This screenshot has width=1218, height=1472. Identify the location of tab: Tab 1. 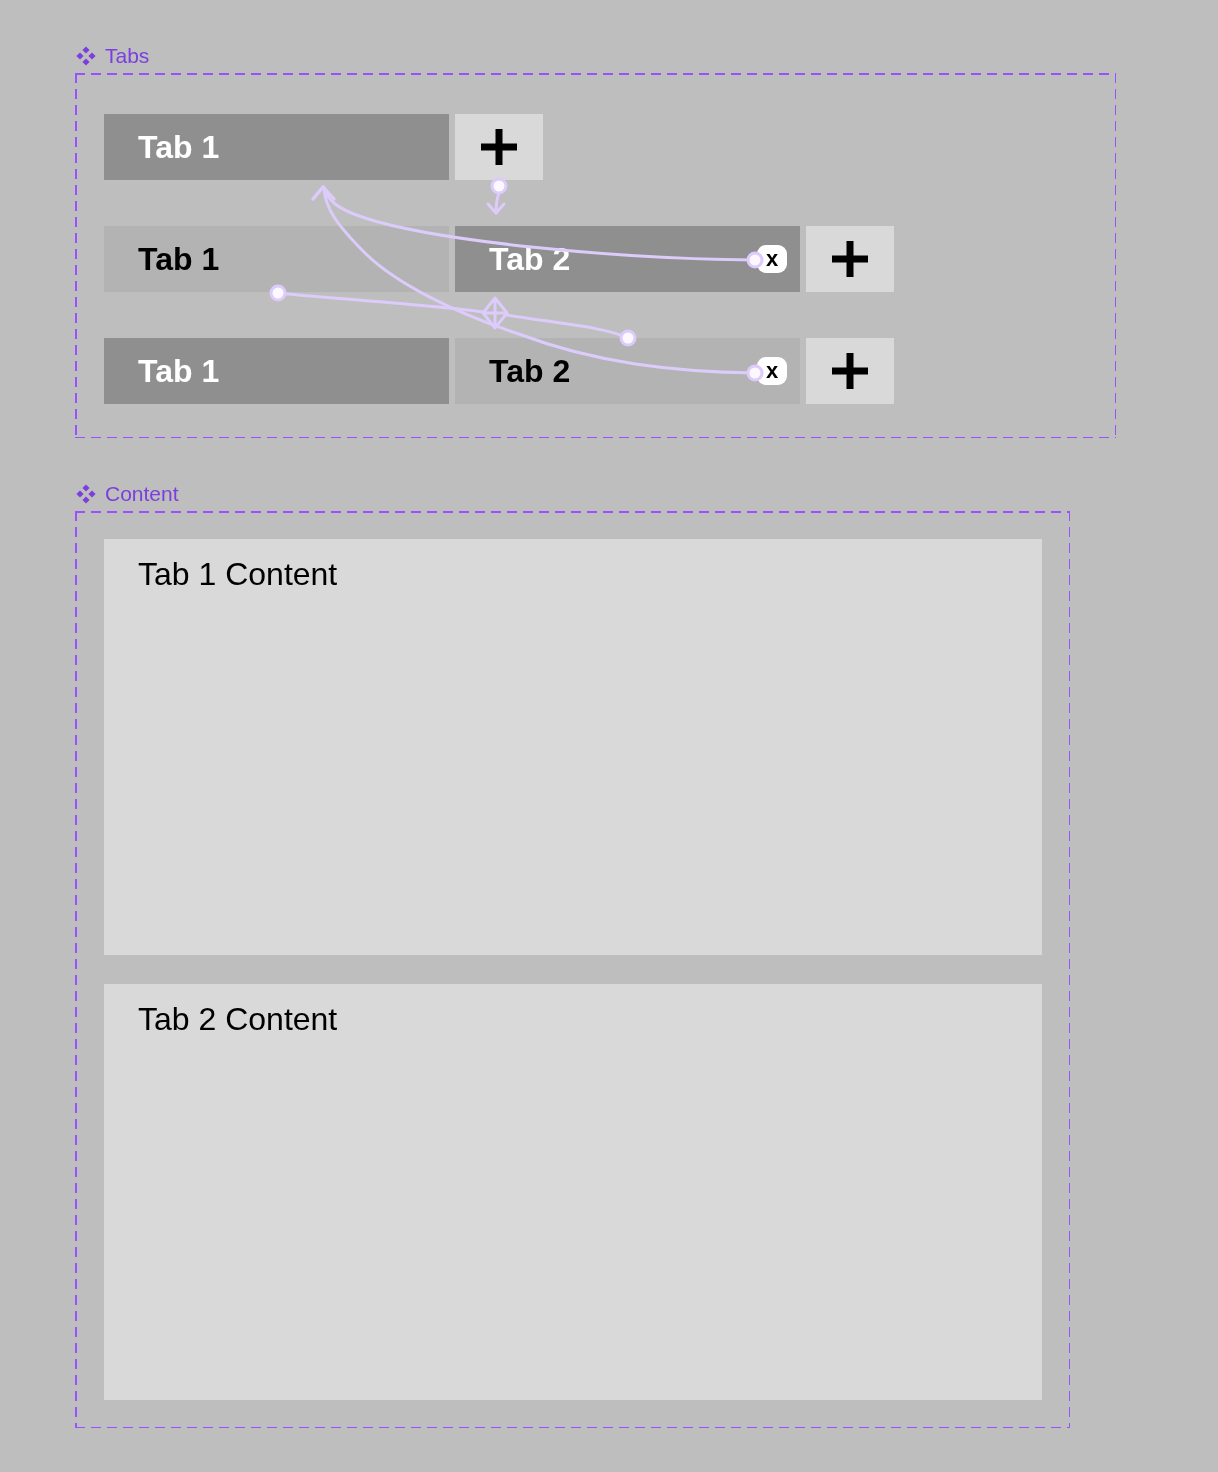
(276, 259).